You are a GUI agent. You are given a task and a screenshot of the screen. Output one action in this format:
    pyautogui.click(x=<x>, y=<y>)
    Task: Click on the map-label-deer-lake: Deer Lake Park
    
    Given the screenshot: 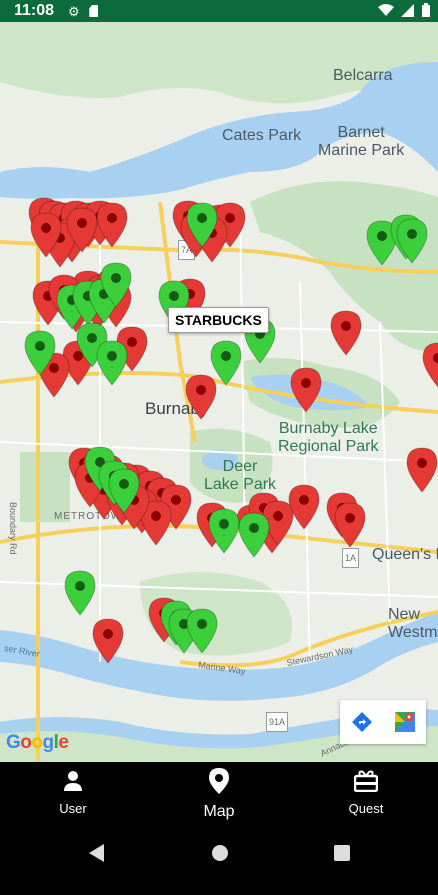 What is the action you would take?
    pyautogui.click(x=240, y=475)
    